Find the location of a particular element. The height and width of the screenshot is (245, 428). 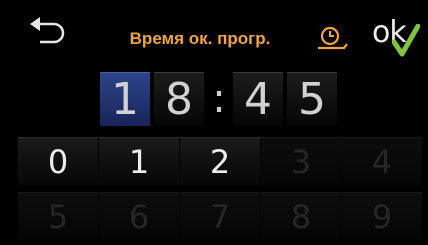

keypad-key-2: 2 is located at coordinates (220, 161).